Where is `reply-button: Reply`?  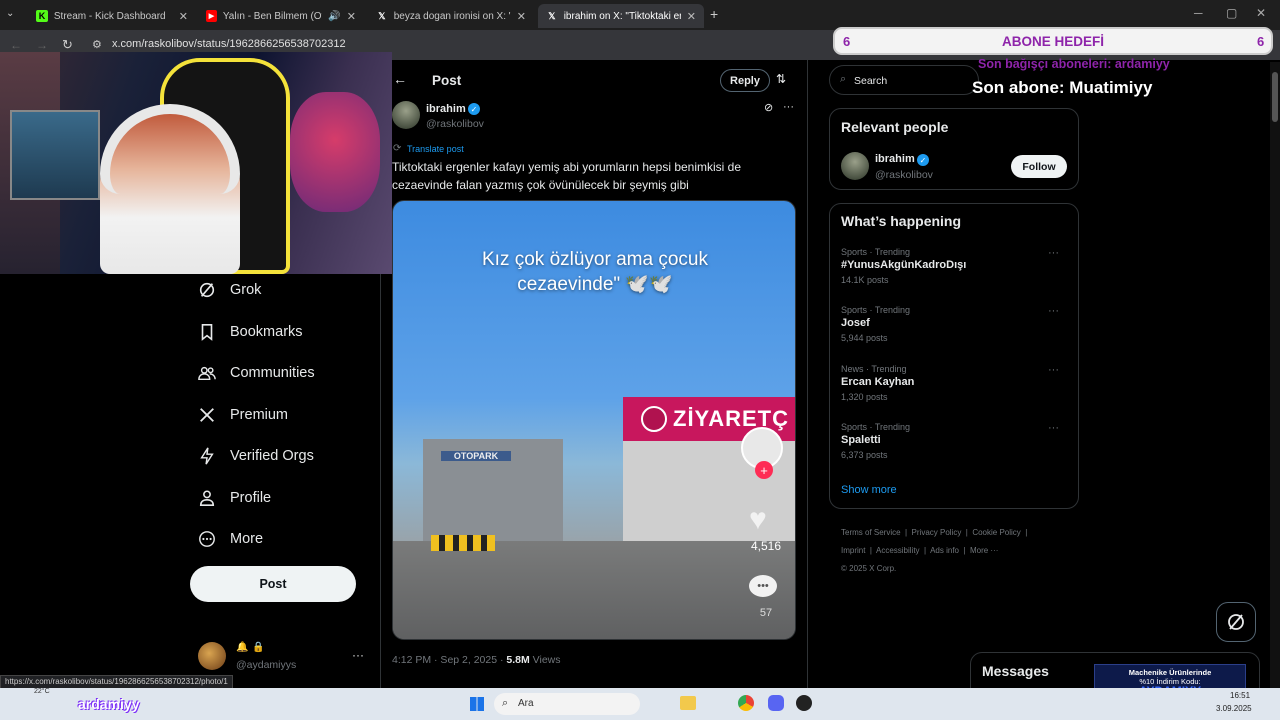 reply-button: Reply is located at coordinates (745, 80).